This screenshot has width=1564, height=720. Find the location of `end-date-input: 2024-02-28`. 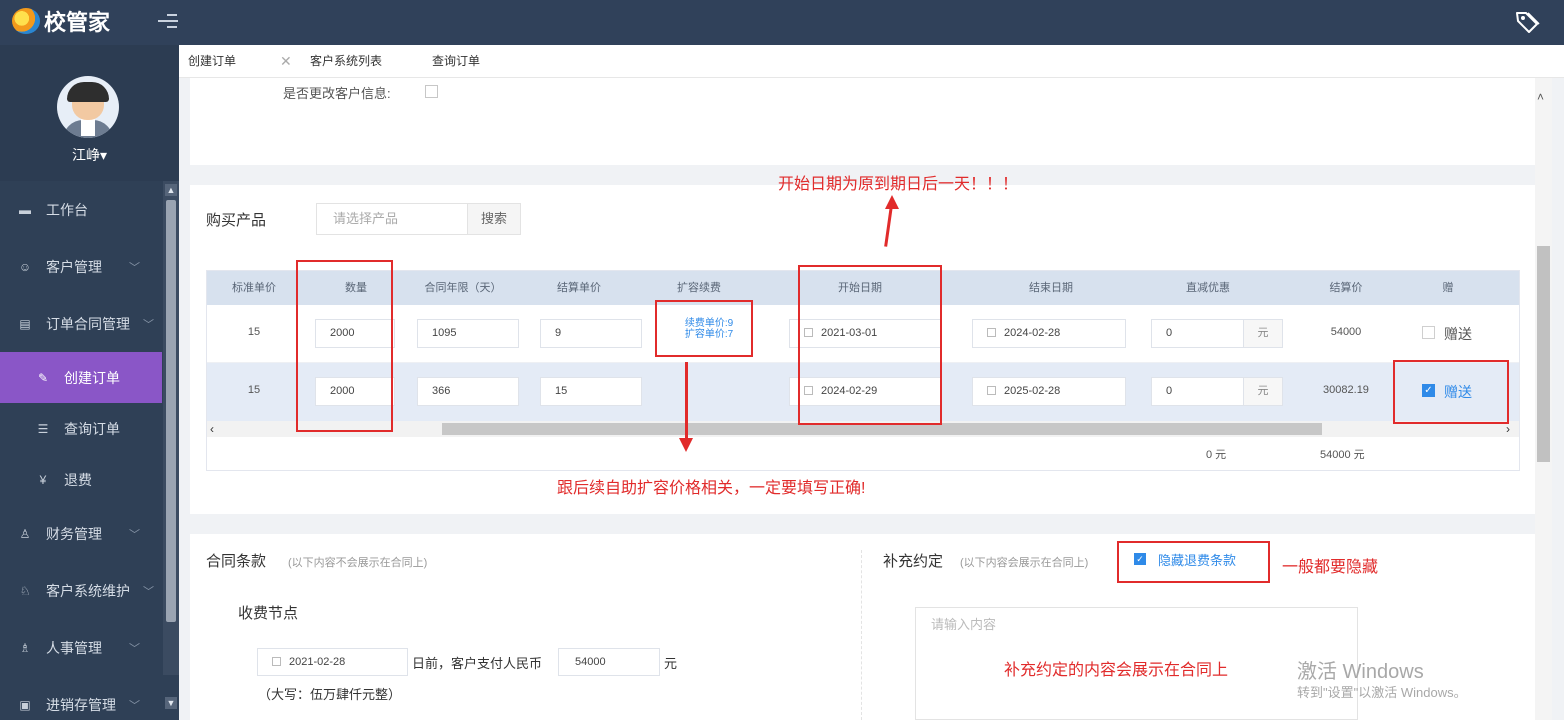

end-date-input: 2024-02-28 is located at coordinates (1049, 333).